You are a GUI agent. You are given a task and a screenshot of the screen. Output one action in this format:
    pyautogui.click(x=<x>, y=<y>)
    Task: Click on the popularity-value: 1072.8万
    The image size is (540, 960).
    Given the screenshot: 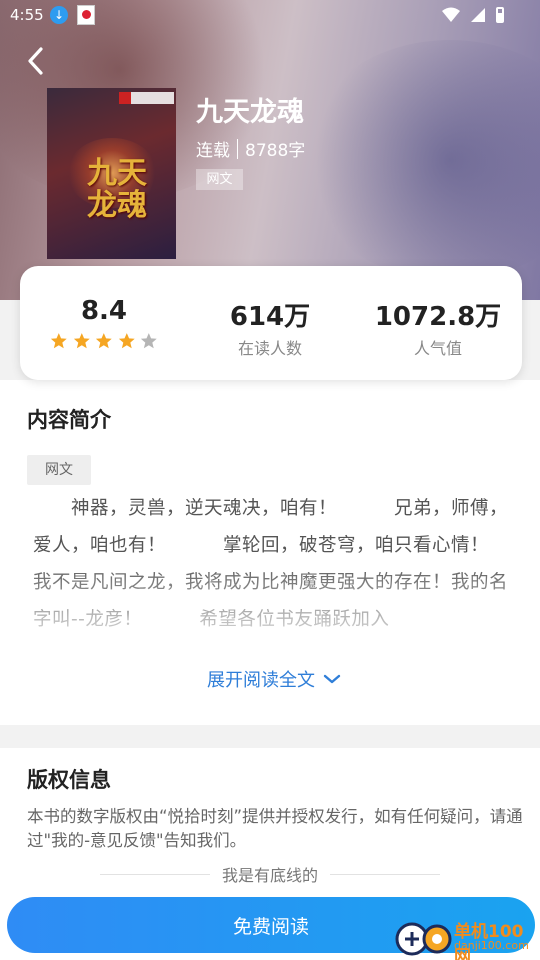 What is the action you would take?
    pyautogui.click(x=438, y=317)
    